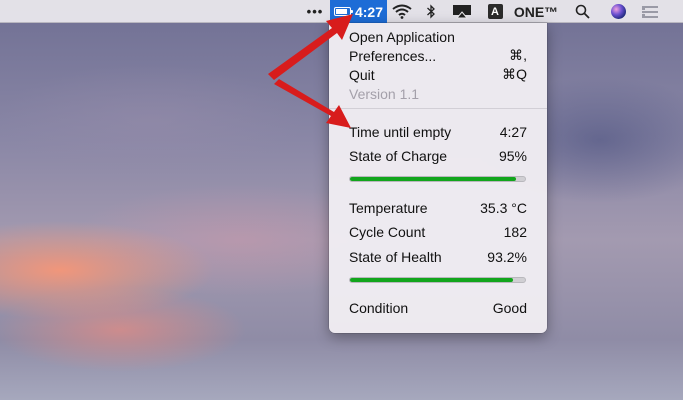 This screenshot has height=400, width=683. I want to click on state-of-health-bar, so click(437, 280).